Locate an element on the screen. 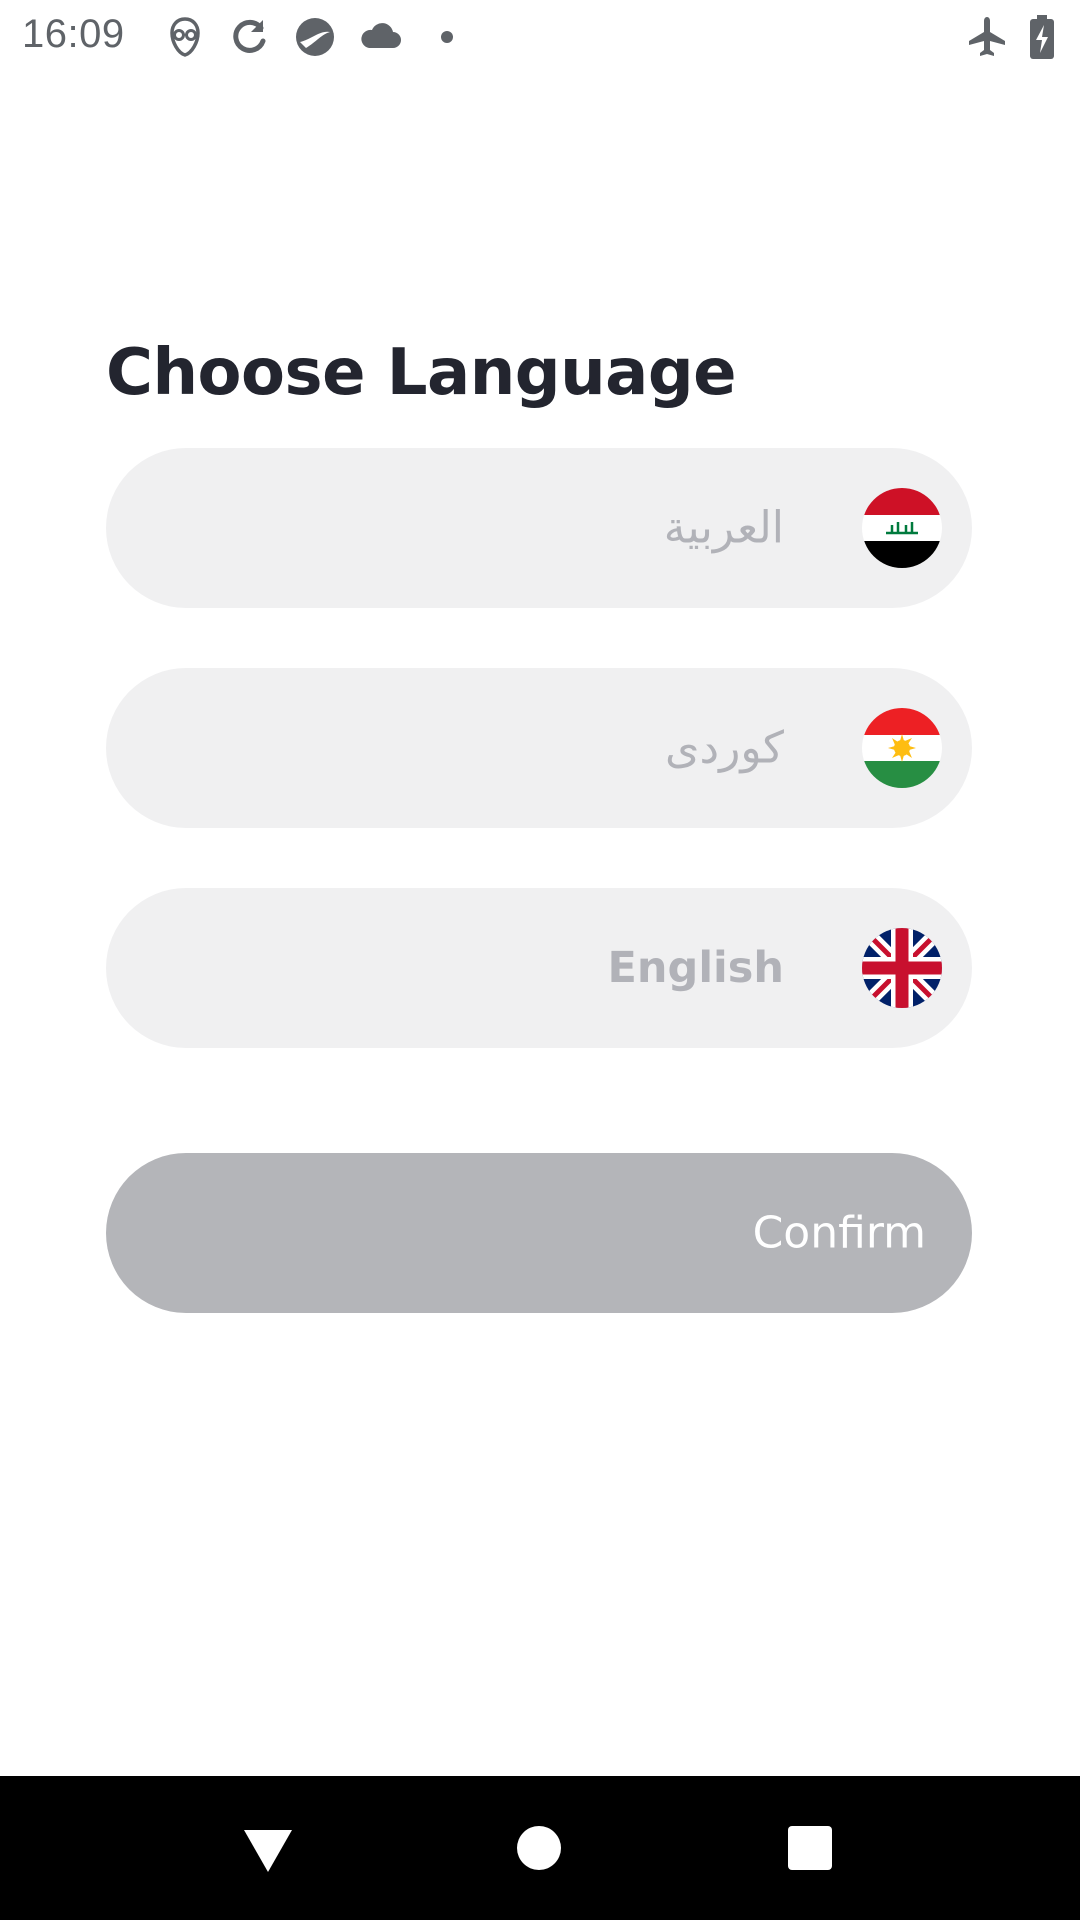 The width and height of the screenshot is (1080, 1920). language-option-kurdish: كوردى is located at coordinates (539, 748).